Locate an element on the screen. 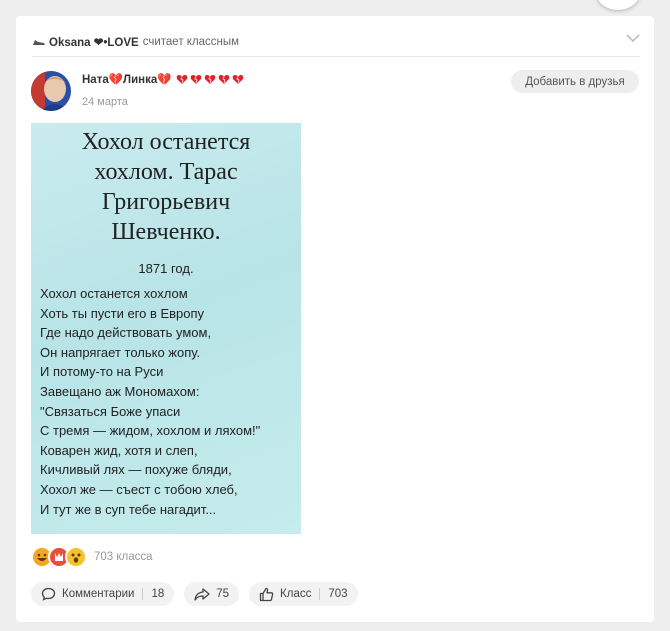  activity-header: Oksana ❤•LOVE считает классным is located at coordinates (336, 42).